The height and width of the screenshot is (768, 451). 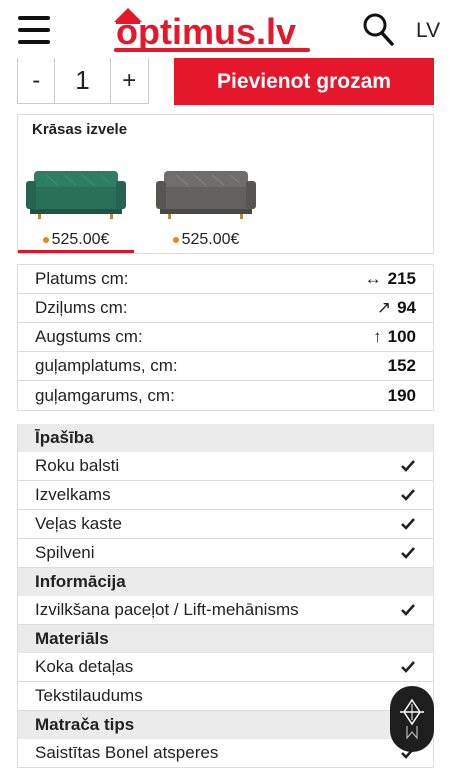 I want to click on dimension-row-sleep-length: guļamgarums, cm: 190, so click(x=225, y=395).